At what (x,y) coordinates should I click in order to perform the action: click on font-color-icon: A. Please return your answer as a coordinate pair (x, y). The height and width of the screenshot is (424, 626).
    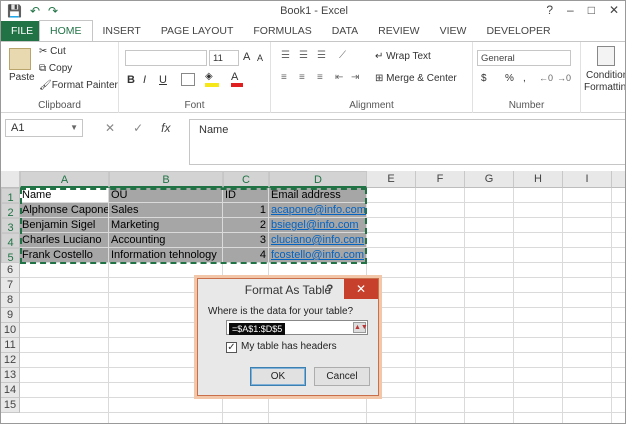
    Looking at the image, I should click on (237, 79).